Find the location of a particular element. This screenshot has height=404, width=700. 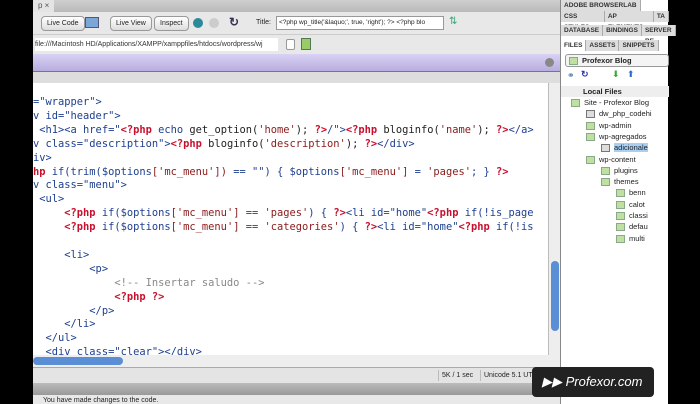

inspect-button: Inspect is located at coordinates (171, 23).